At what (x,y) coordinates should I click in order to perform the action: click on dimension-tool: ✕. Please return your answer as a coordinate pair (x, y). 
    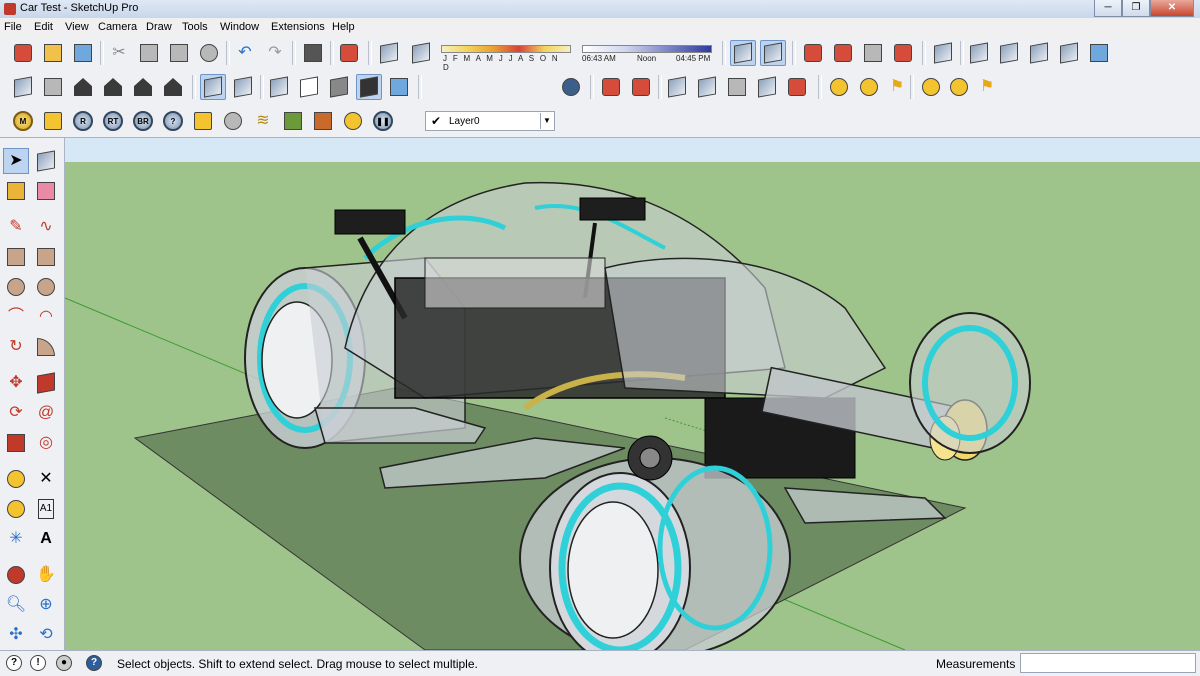
    Looking at the image, I should click on (46, 479).